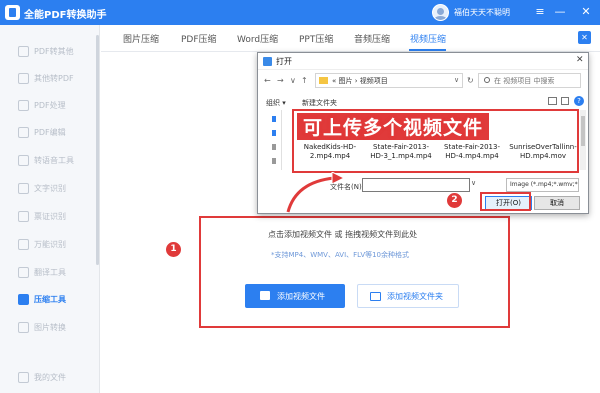  What do you see at coordinates (23, 132) in the screenshot?
I see `edit-icon` at bounding box center [23, 132].